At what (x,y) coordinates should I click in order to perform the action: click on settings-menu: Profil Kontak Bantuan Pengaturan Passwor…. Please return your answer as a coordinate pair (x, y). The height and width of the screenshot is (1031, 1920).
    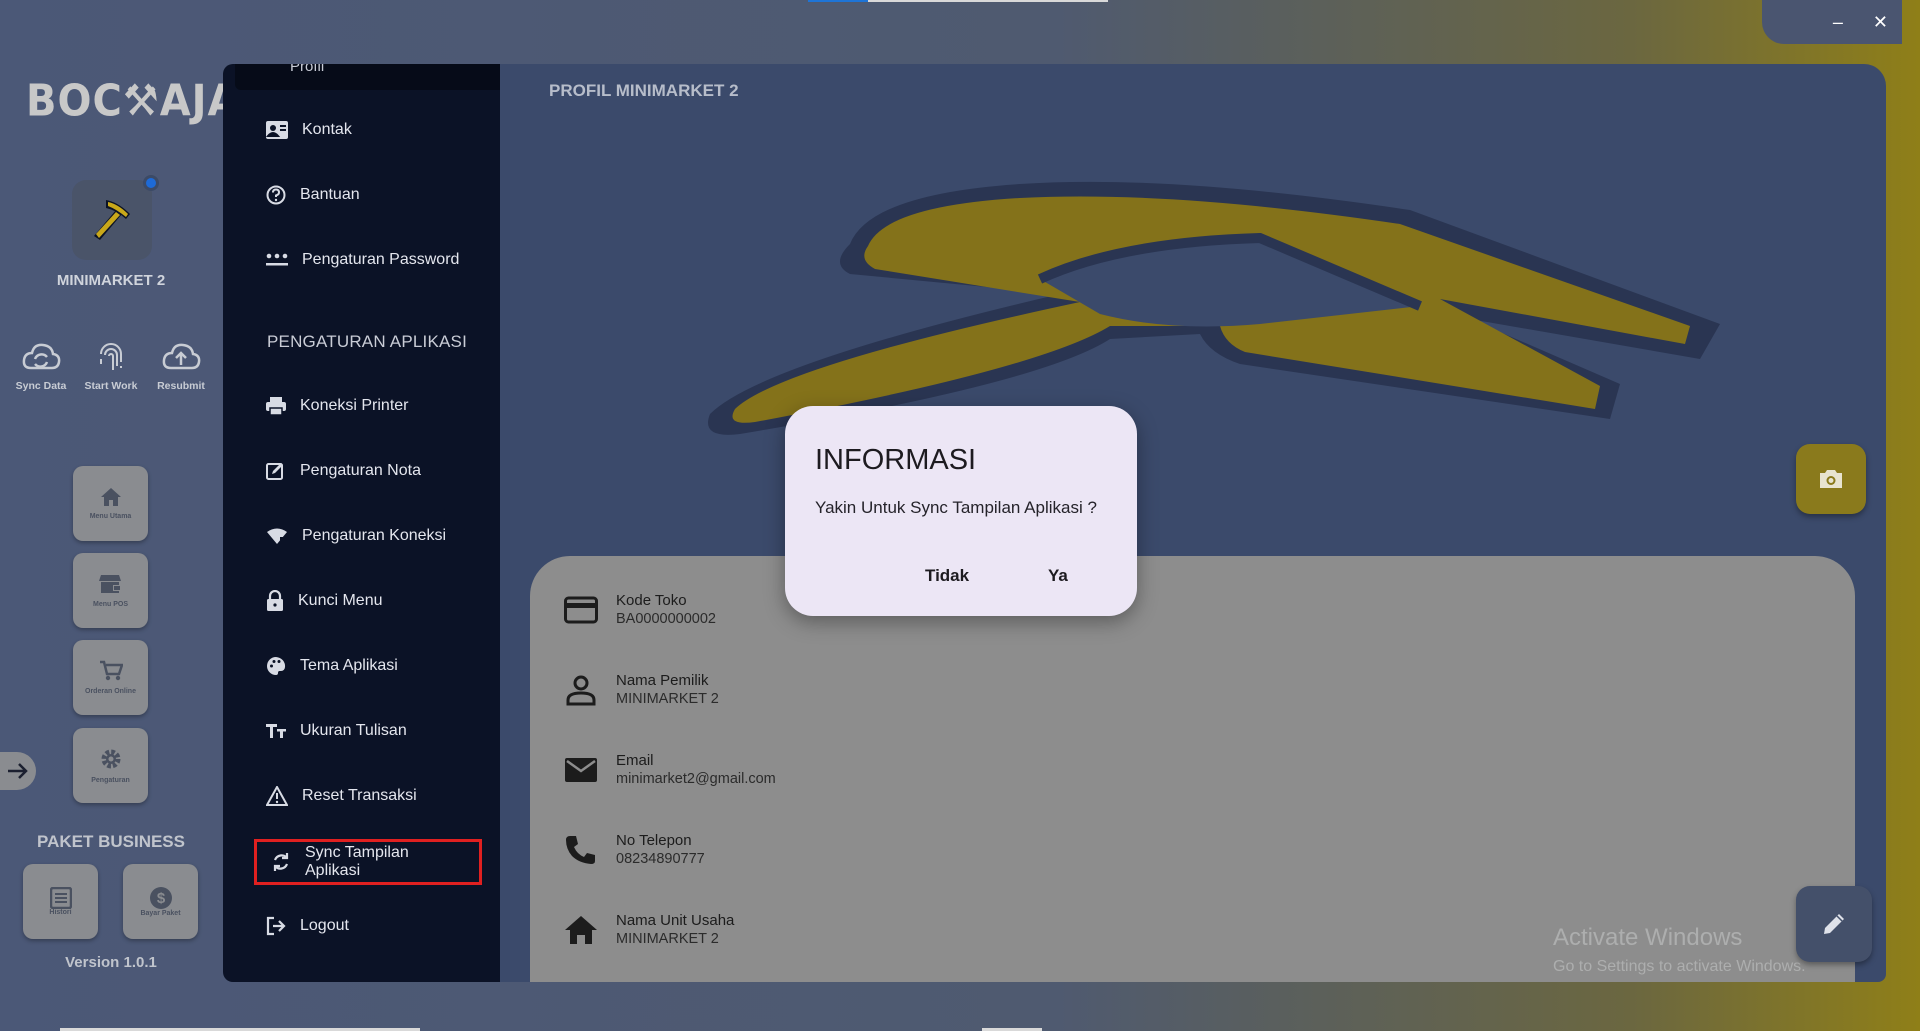
    Looking at the image, I should click on (361, 523).